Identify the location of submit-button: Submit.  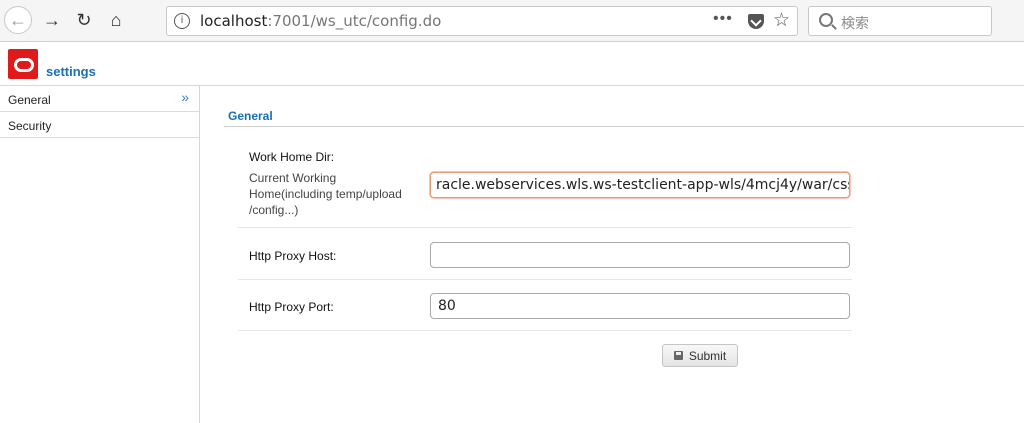
(700, 355).